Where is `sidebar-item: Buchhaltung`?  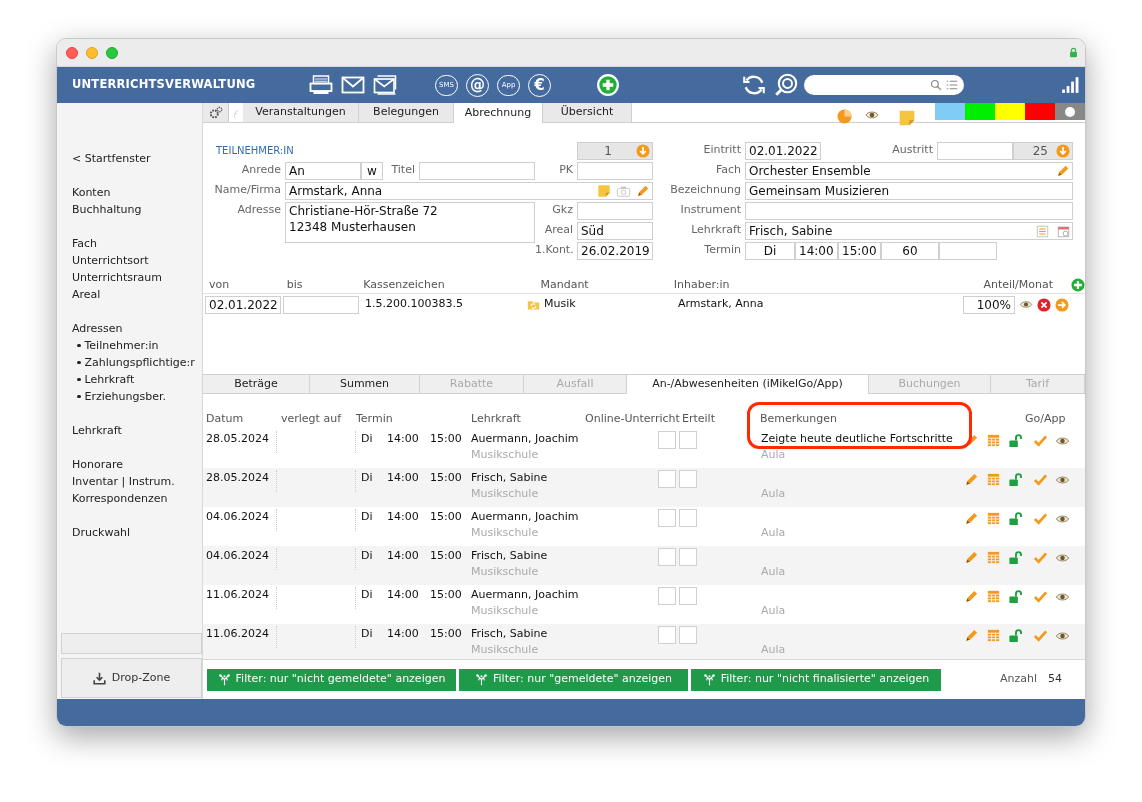
sidebar-item: Buchhaltung is located at coordinates (107, 209).